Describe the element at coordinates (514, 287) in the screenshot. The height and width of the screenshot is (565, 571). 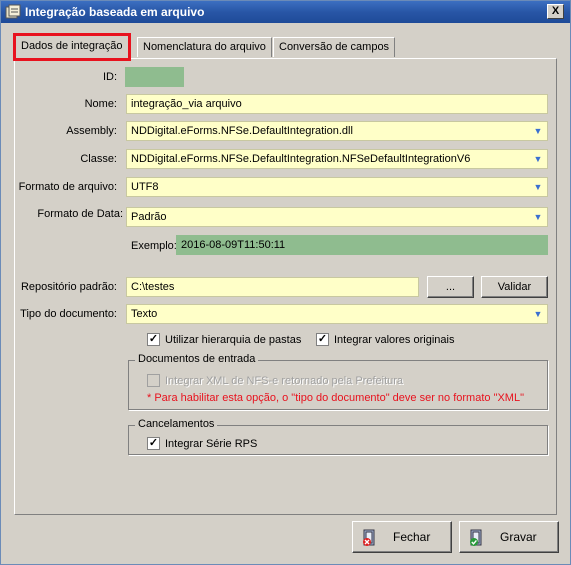
I see `validar-button: Validar` at that location.